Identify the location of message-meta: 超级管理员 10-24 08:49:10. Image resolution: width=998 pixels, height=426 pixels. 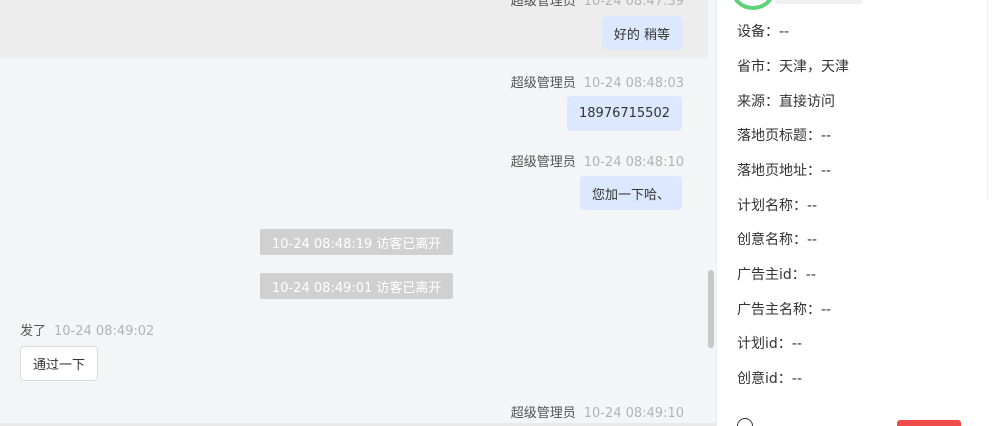
(597, 411).